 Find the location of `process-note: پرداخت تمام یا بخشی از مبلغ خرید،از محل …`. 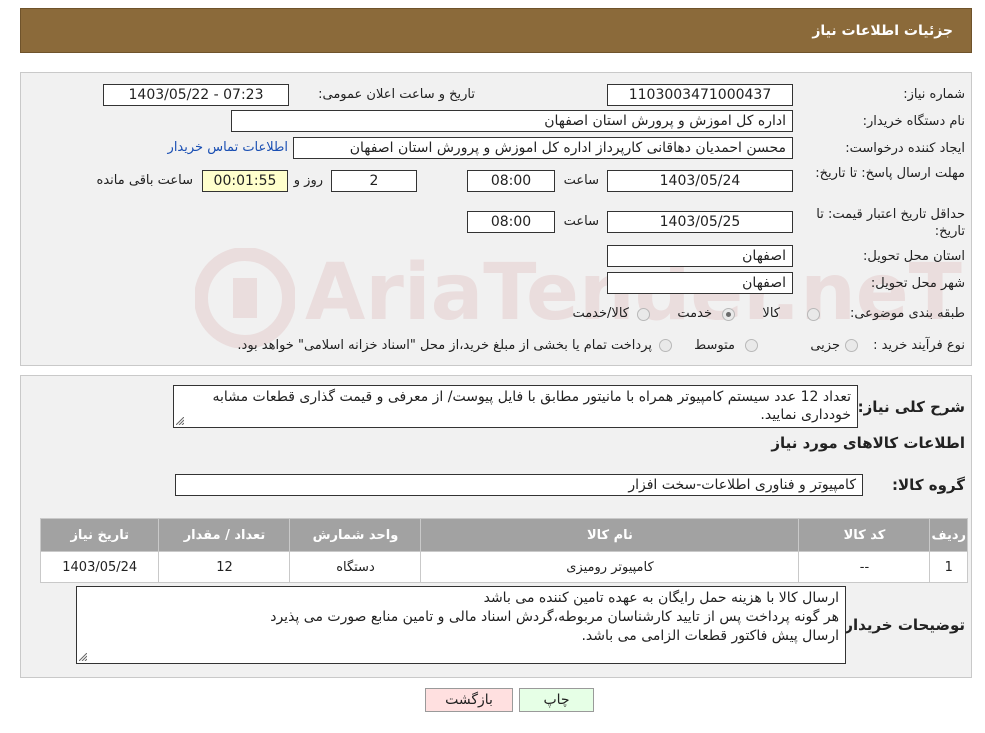

process-note: پرداخت تمام یا بخشی از مبلغ خرید،از محل … is located at coordinates (444, 345).